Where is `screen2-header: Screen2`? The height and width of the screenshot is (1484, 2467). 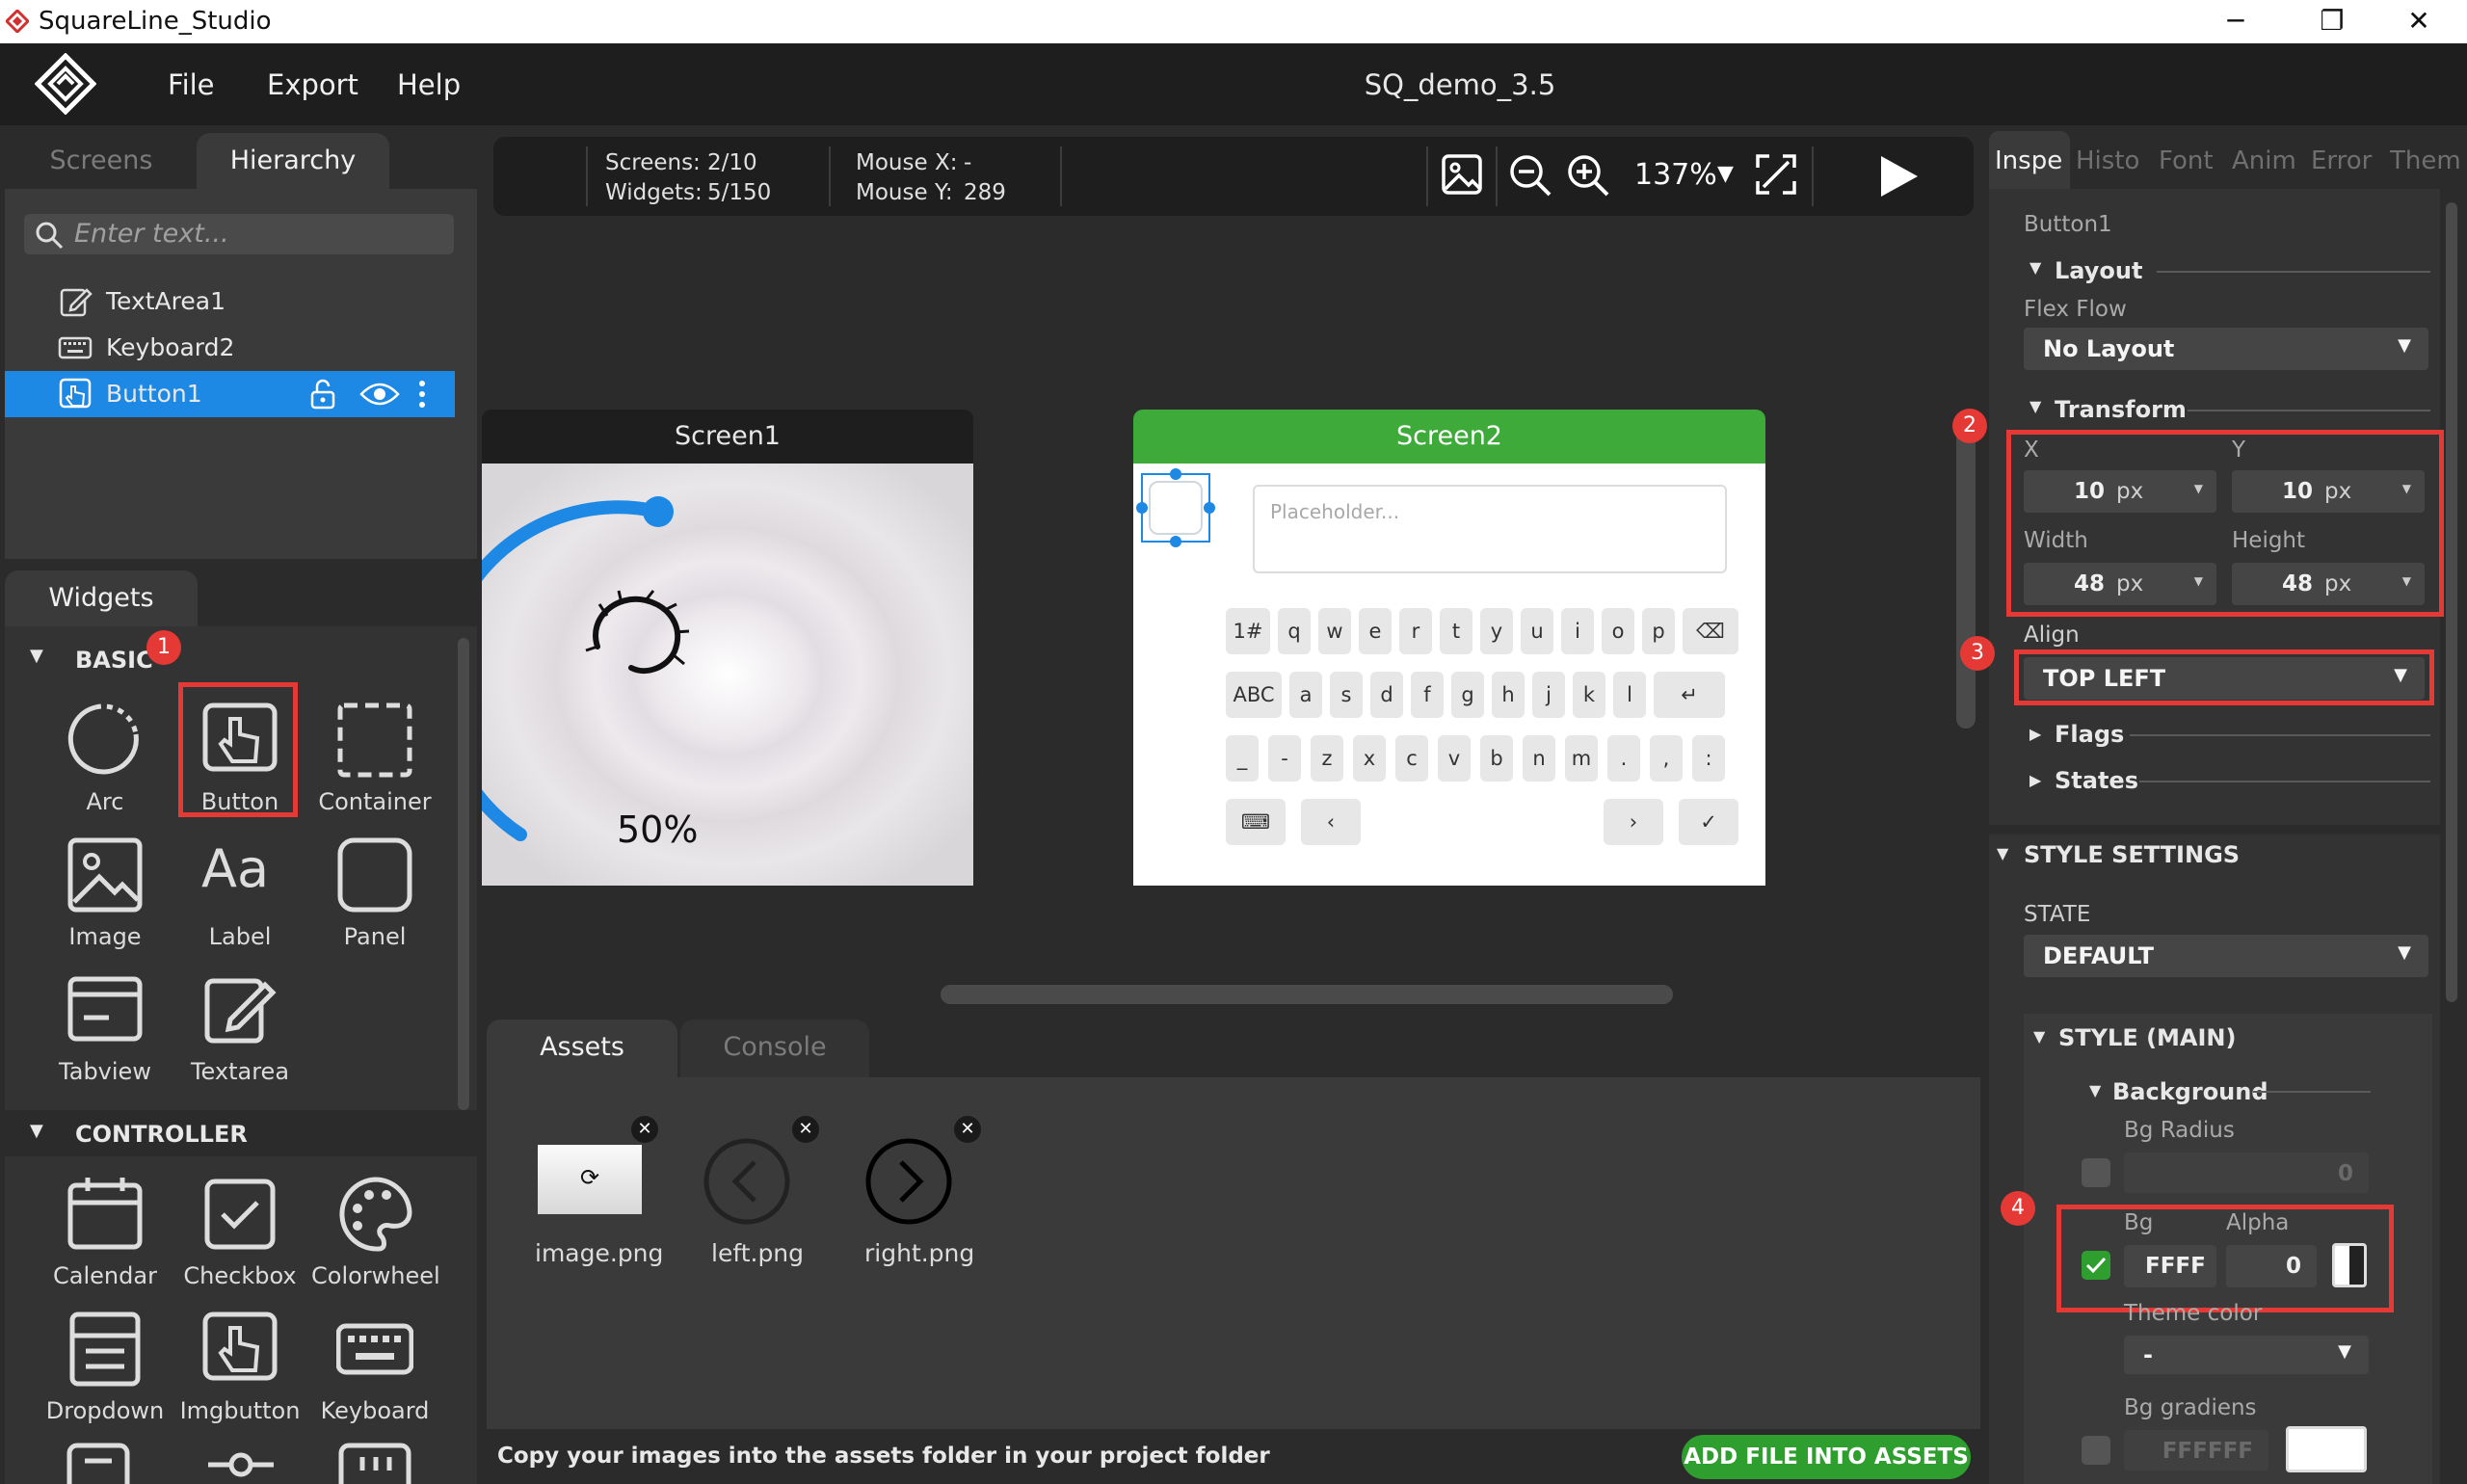 screen2-header: Screen2 is located at coordinates (1449, 437).